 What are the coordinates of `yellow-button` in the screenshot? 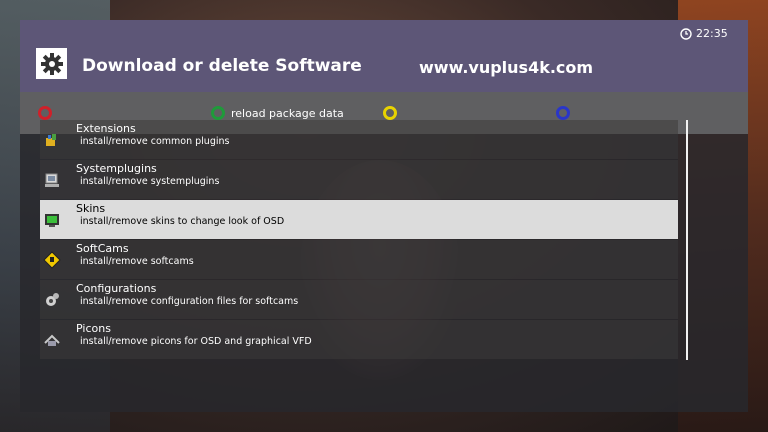 It's located at (393, 113).